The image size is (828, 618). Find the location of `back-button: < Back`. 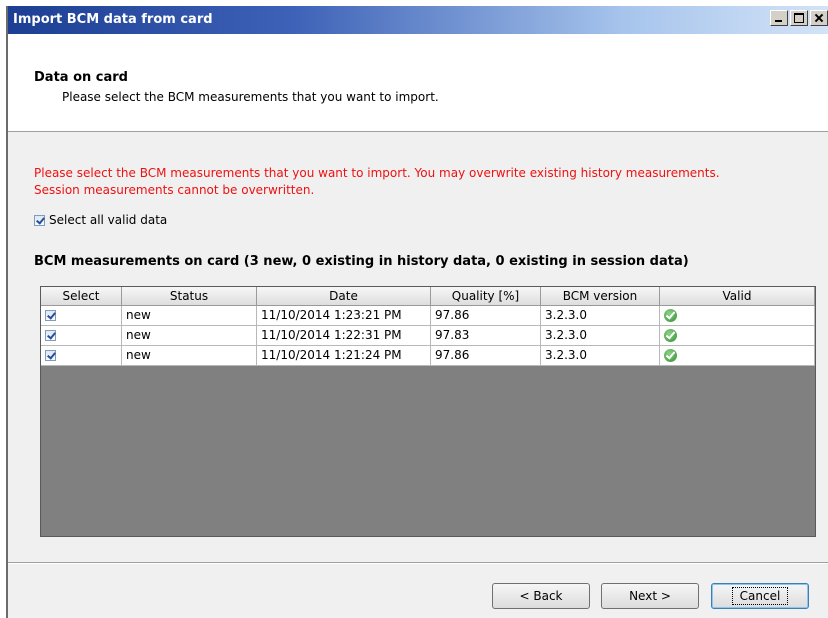

back-button: < Back is located at coordinates (541, 596).